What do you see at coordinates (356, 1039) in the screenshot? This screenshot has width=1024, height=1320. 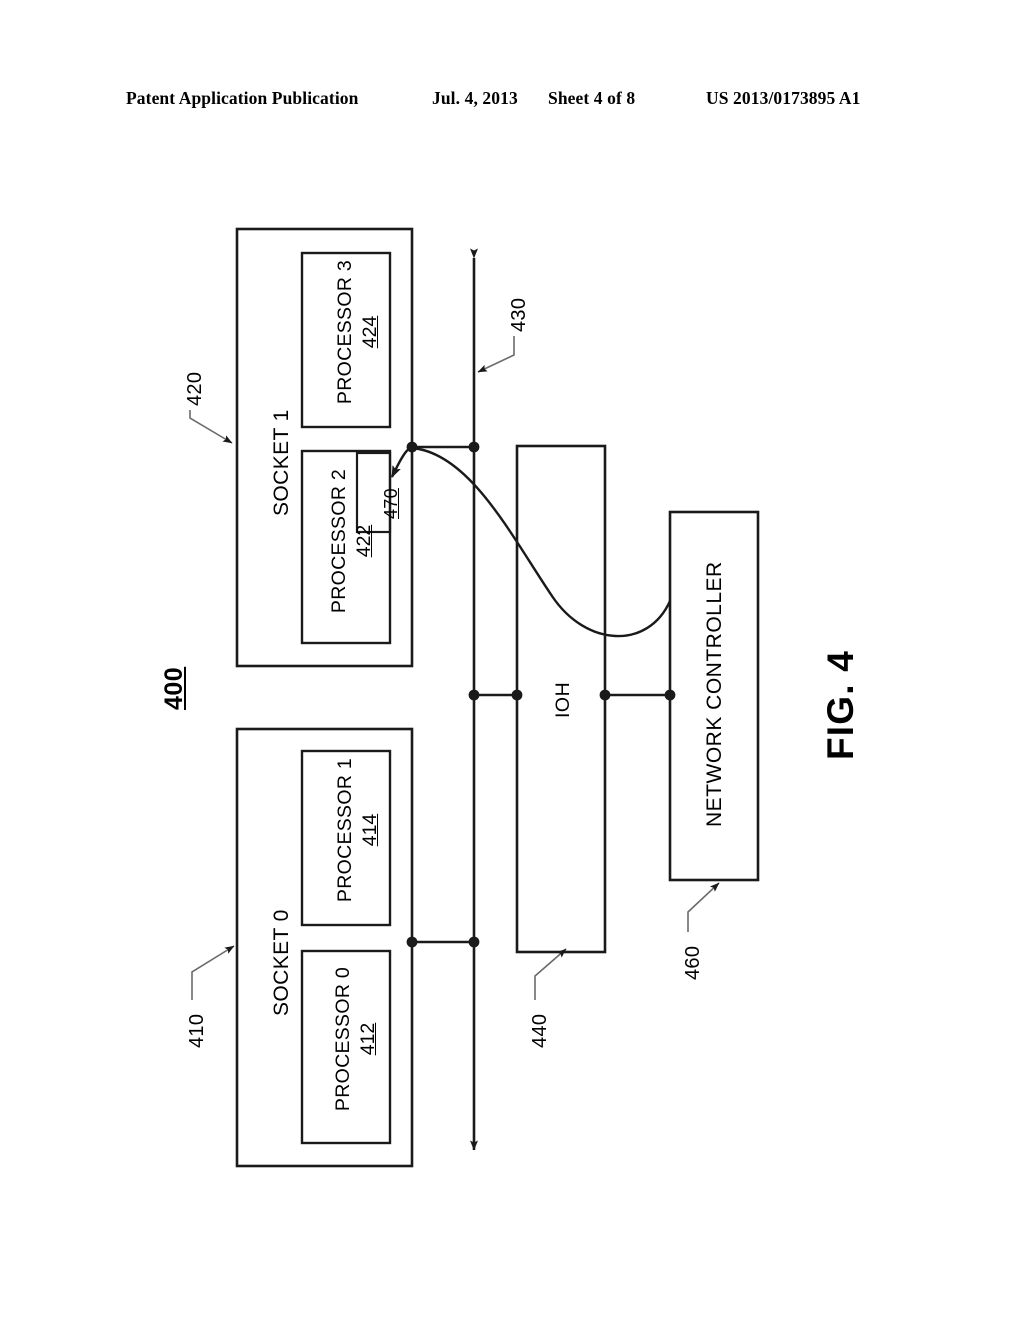 I see `processor0-label: PROCESSOR 0 412` at bounding box center [356, 1039].